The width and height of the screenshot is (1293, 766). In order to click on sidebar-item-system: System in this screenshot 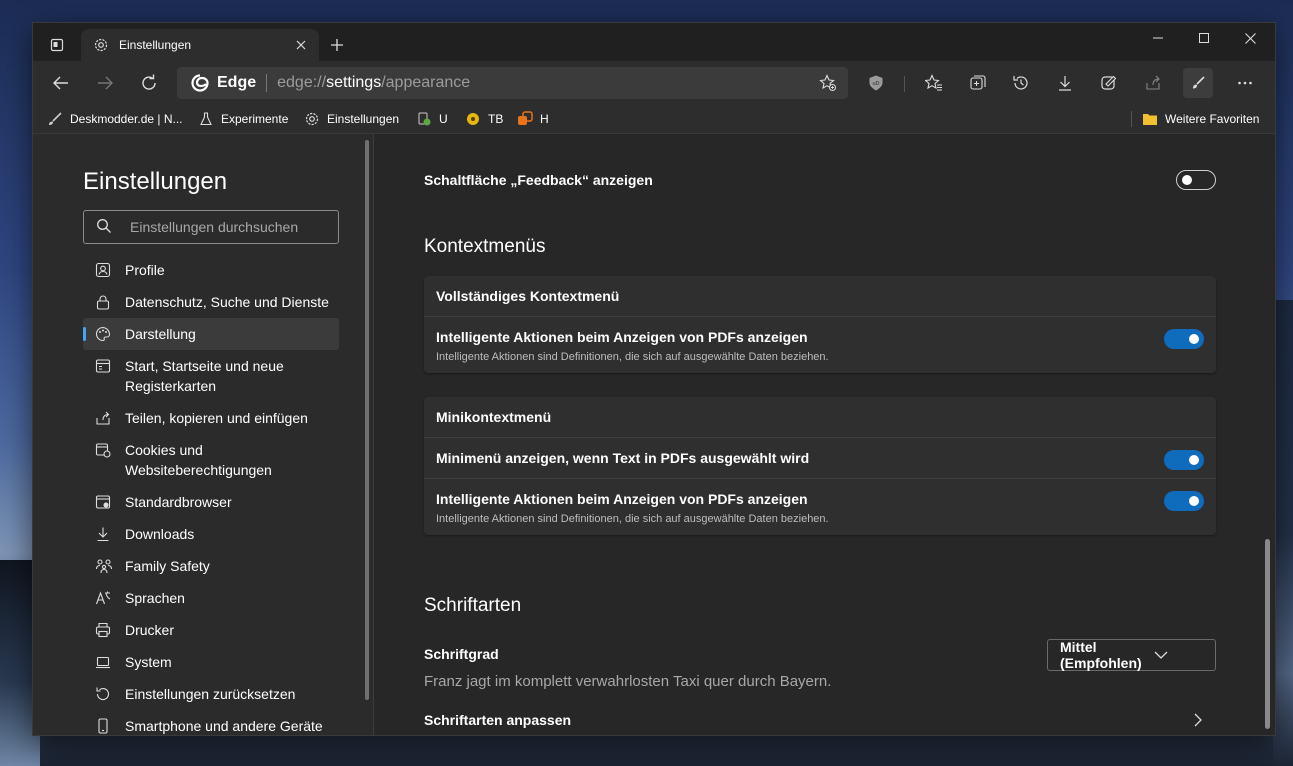, I will do `click(211, 662)`.